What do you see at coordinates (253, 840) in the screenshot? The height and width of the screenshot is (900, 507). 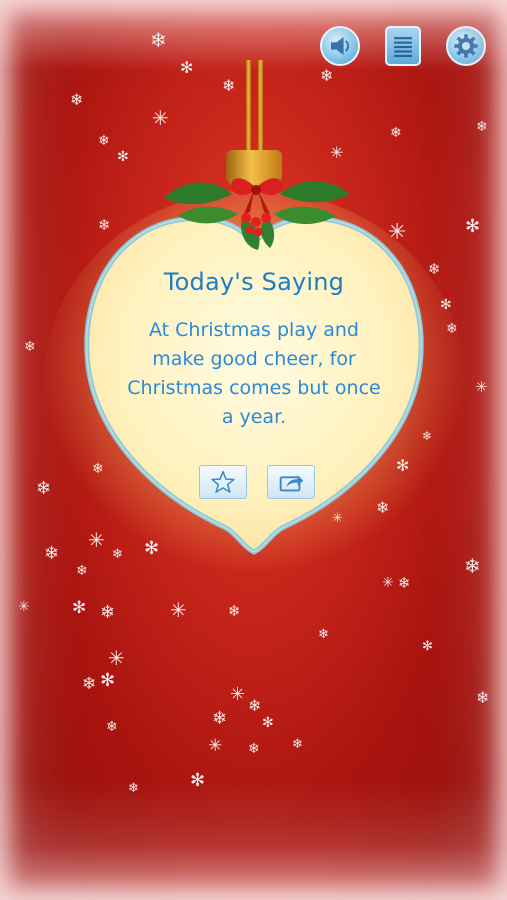 I see `frost-bottom-edge` at bounding box center [253, 840].